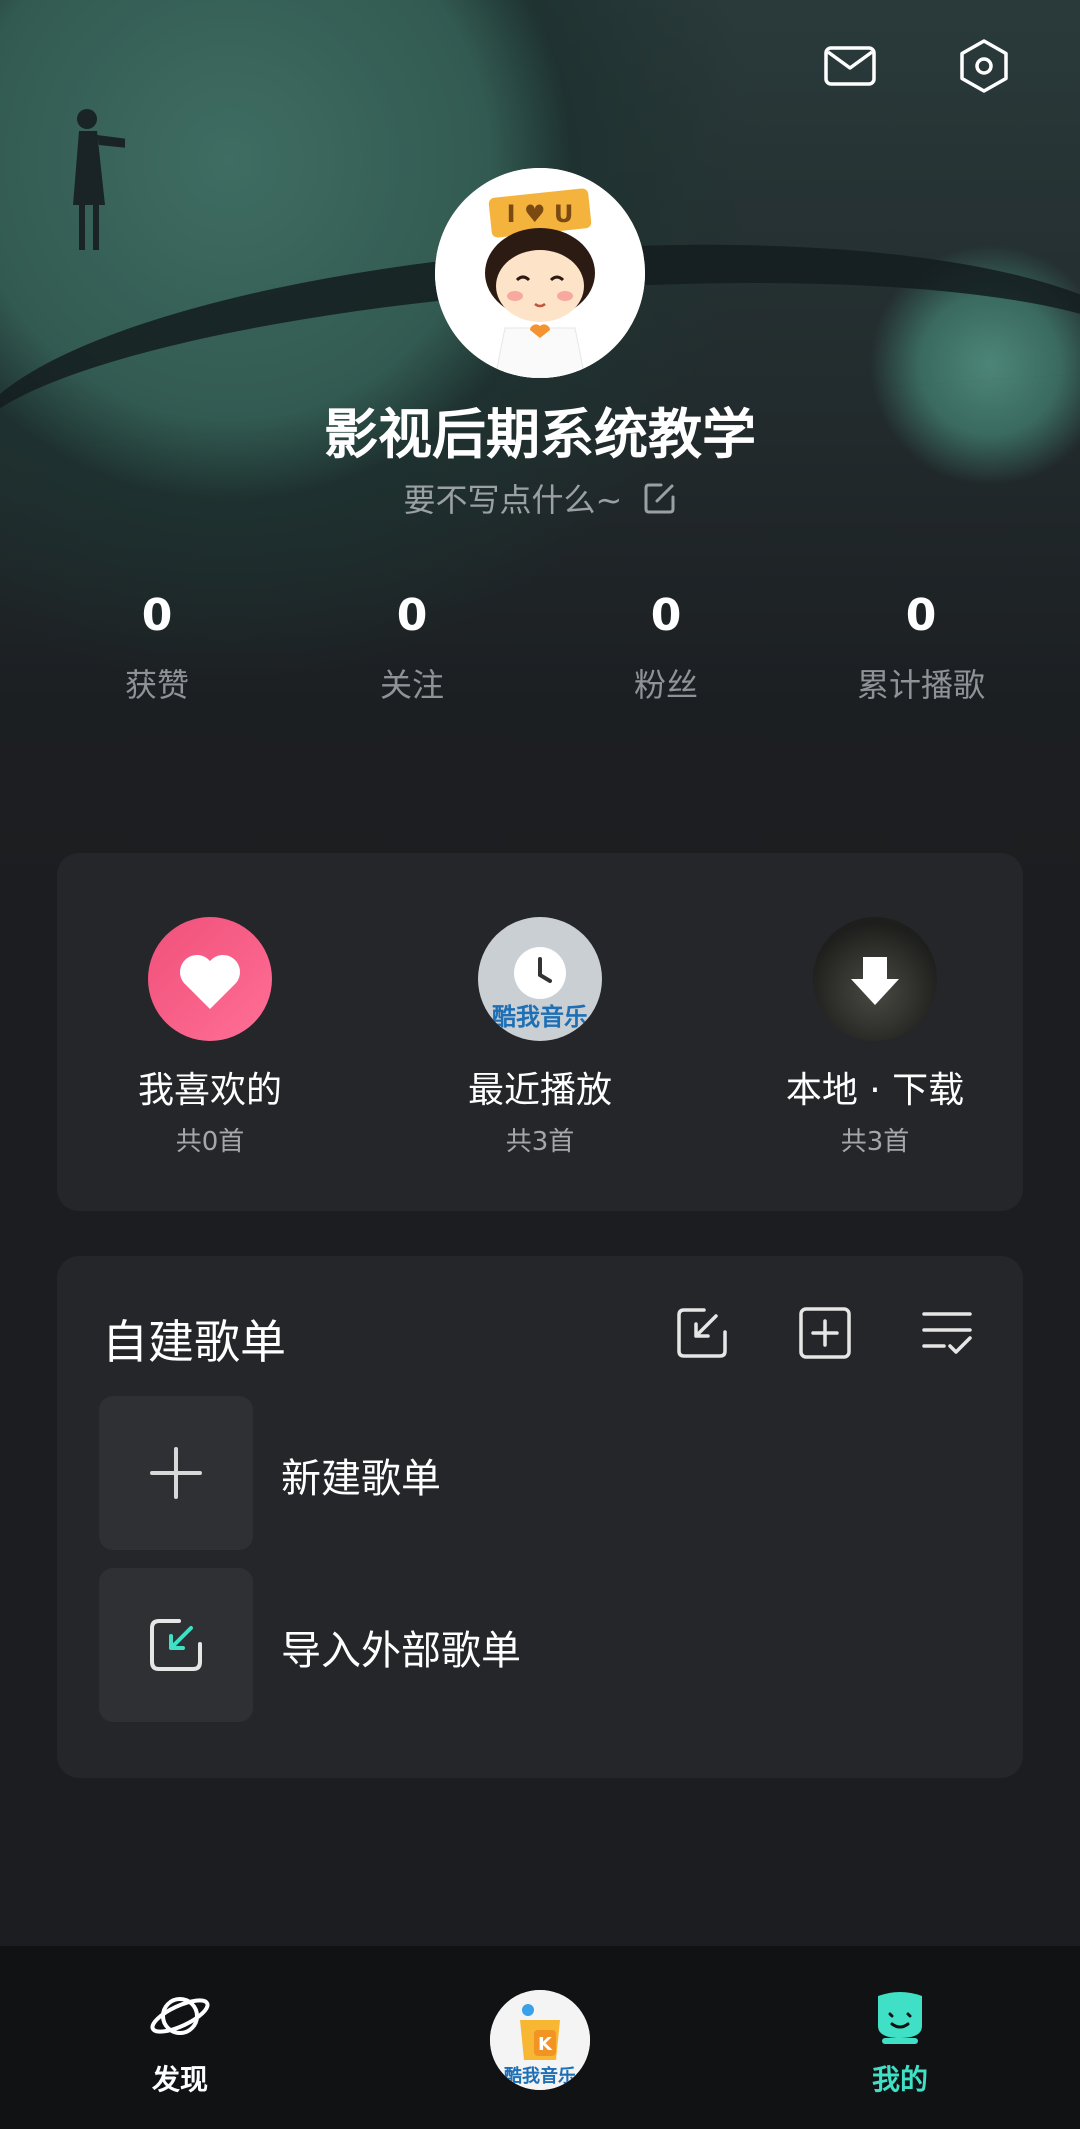  Describe the element at coordinates (545, 2044) in the screenshot. I see `svg-text: K` at that location.